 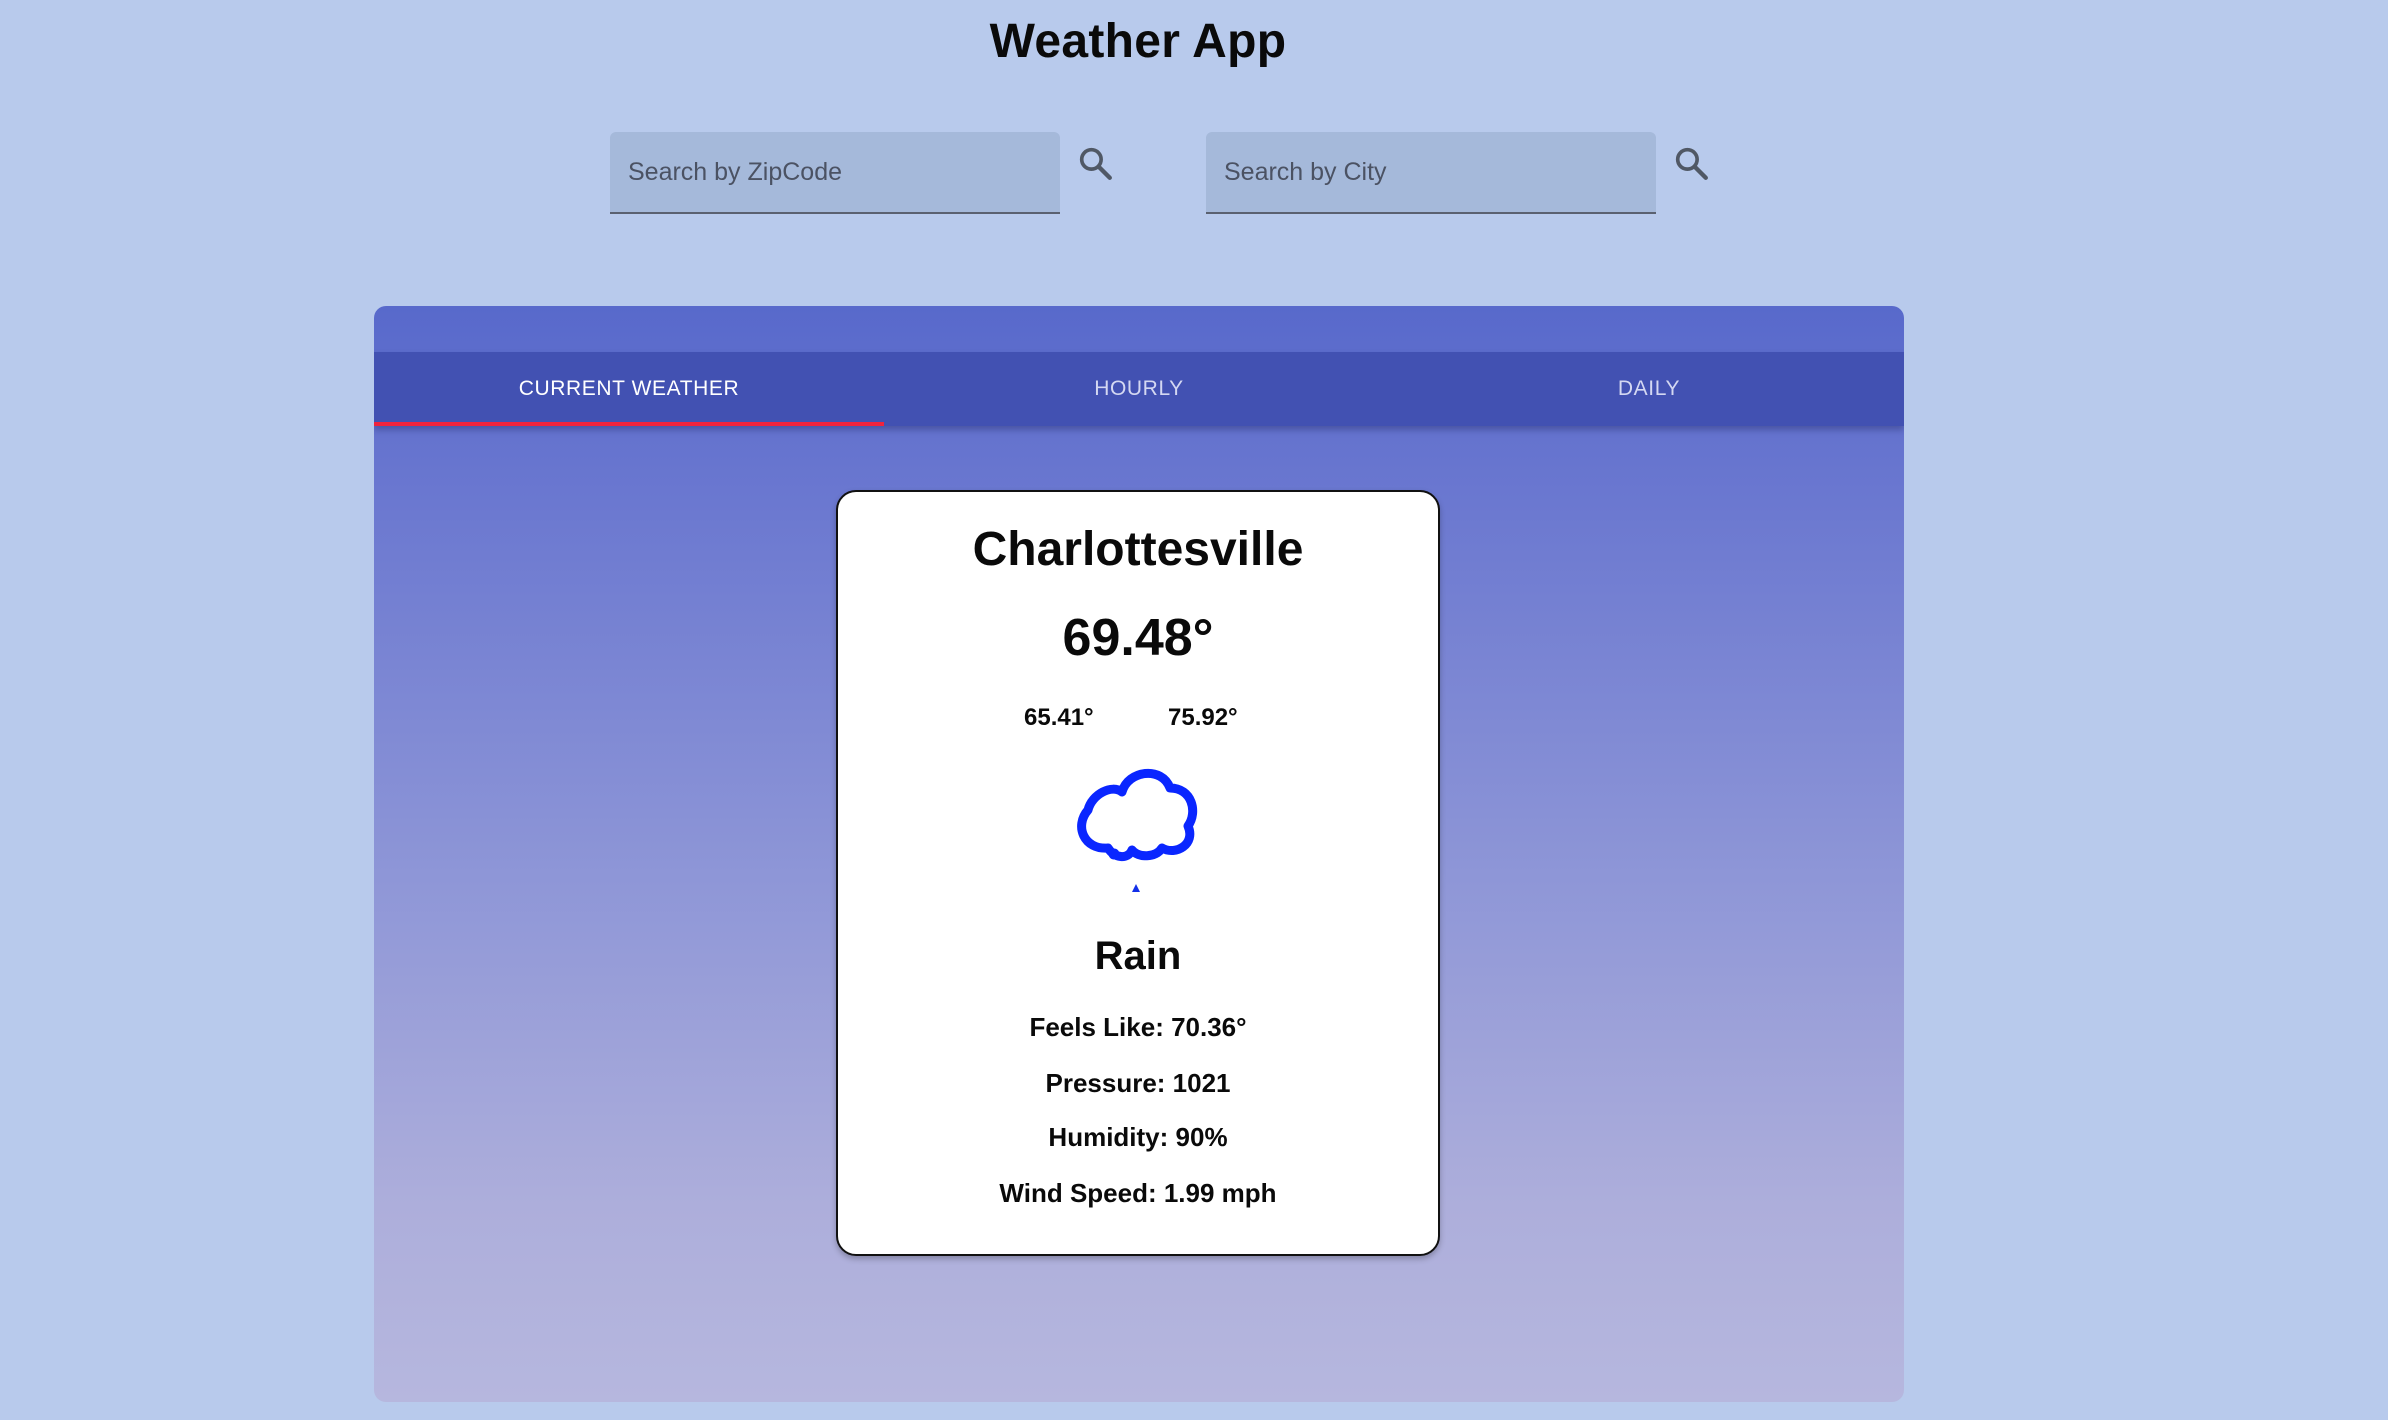 What do you see at coordinates (1059, 717) in the screenshot?
I see `min-temperature: 65.41°` at bounding box center [1059, 717].